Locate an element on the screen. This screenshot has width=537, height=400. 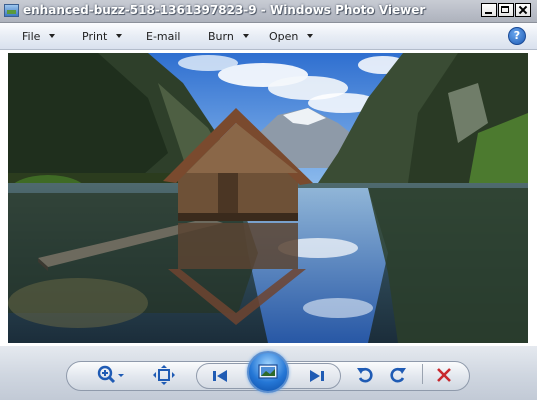
menu-file: File is located at coordinates (39, 36).